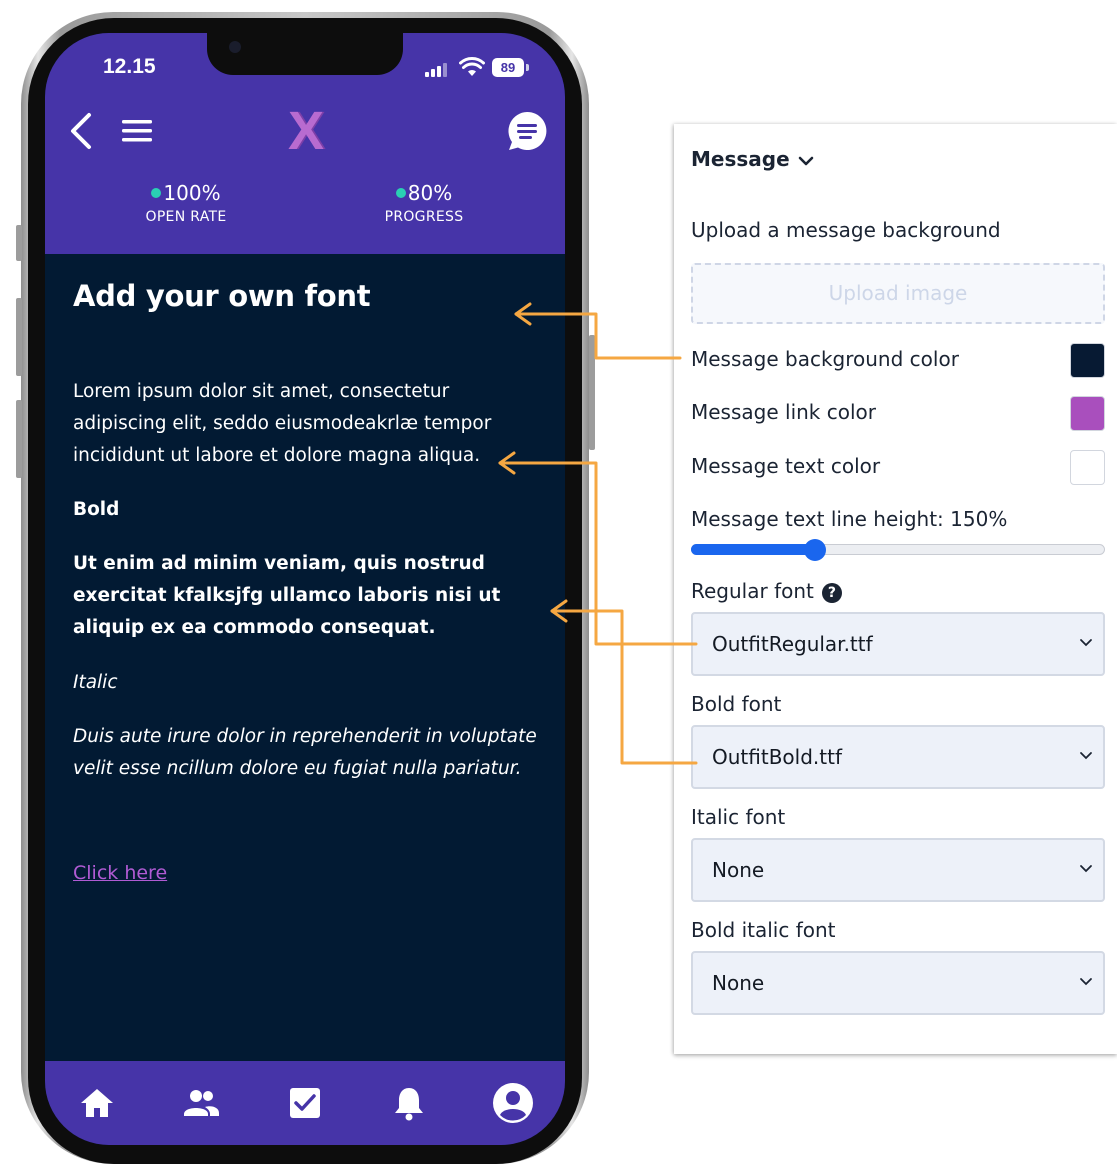 The image size is (1117, 1164). Describe the element at coordinates (624, 687) in the screenshot. I see `arrow-bold-font` at that location.